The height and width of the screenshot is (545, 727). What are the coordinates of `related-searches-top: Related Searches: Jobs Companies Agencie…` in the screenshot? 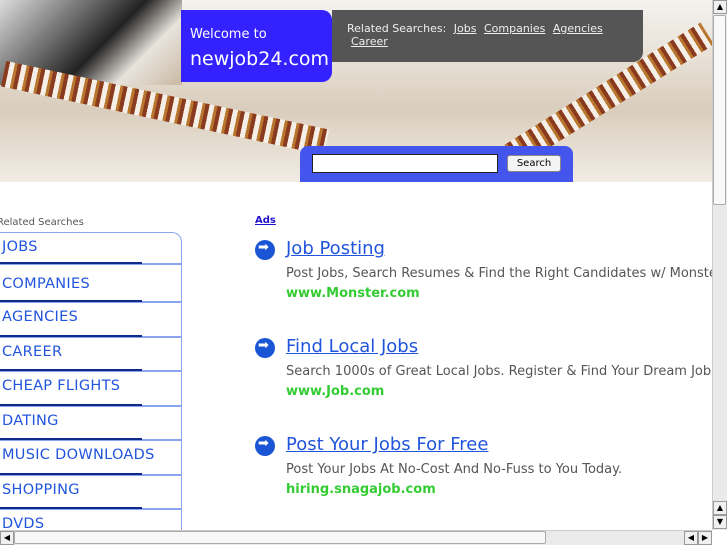 It's located at (487, 36).